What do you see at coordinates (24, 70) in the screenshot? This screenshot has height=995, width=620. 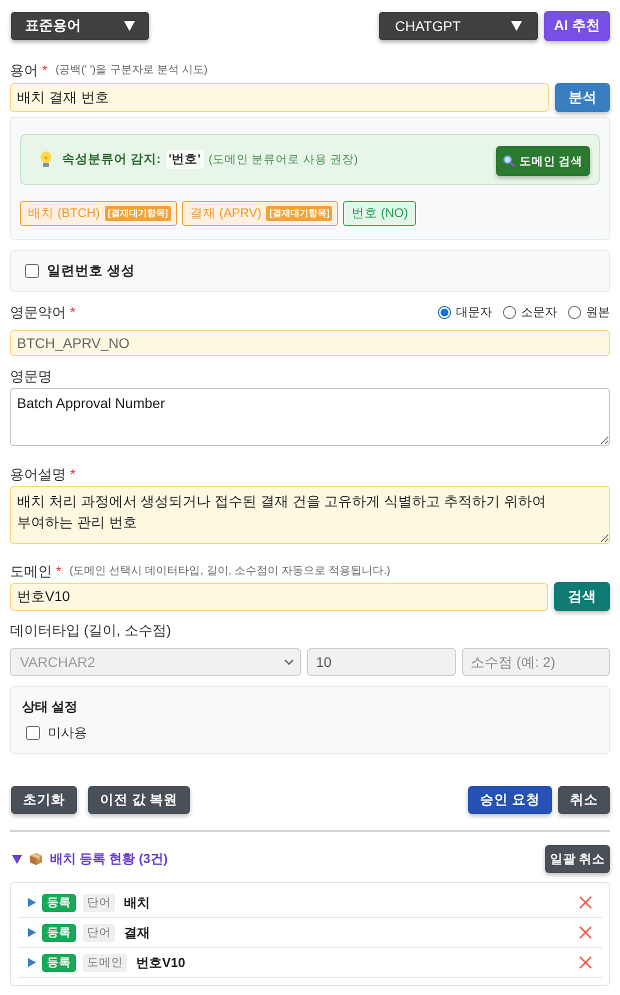 I see `field-label: 용어` at bounding box center [24, 70].